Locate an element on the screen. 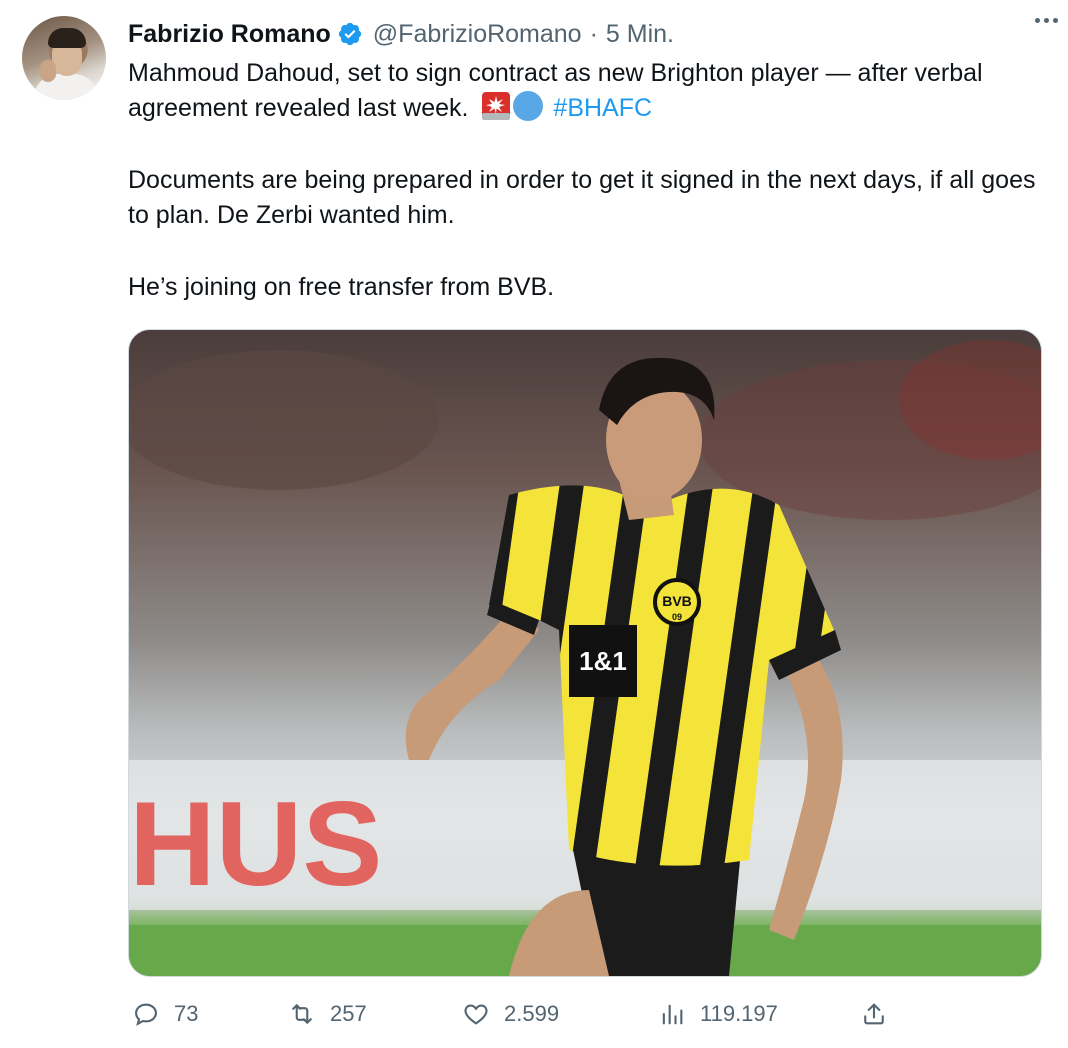  avatar-hand is located at coordinates (48, 71).